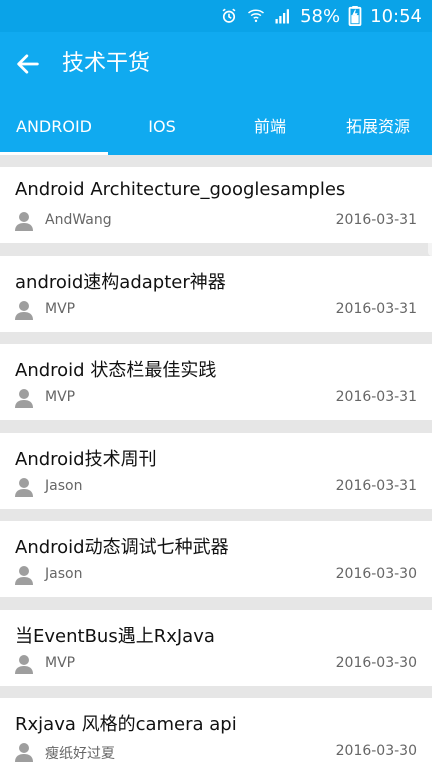 The width and height of the screenshot is (432, 774). Describe the element at coordinates (162, 125) in the screenshot. I see `tab-ios: IOS` at that location.